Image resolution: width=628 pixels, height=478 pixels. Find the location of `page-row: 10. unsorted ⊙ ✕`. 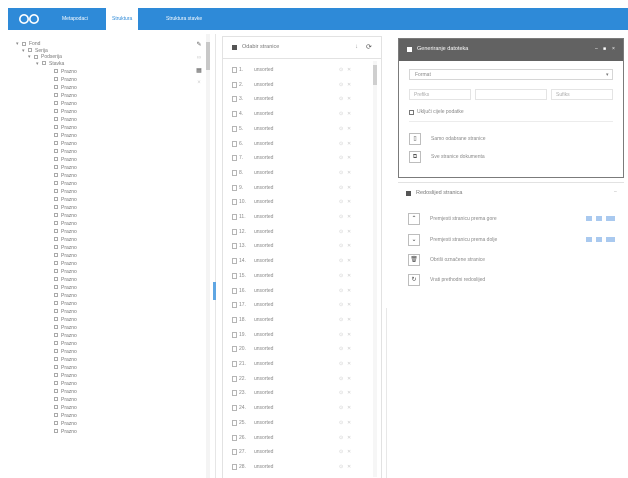

page-row: 10. unsorted ⊙ ✕ is located at coordinates (302, 202).